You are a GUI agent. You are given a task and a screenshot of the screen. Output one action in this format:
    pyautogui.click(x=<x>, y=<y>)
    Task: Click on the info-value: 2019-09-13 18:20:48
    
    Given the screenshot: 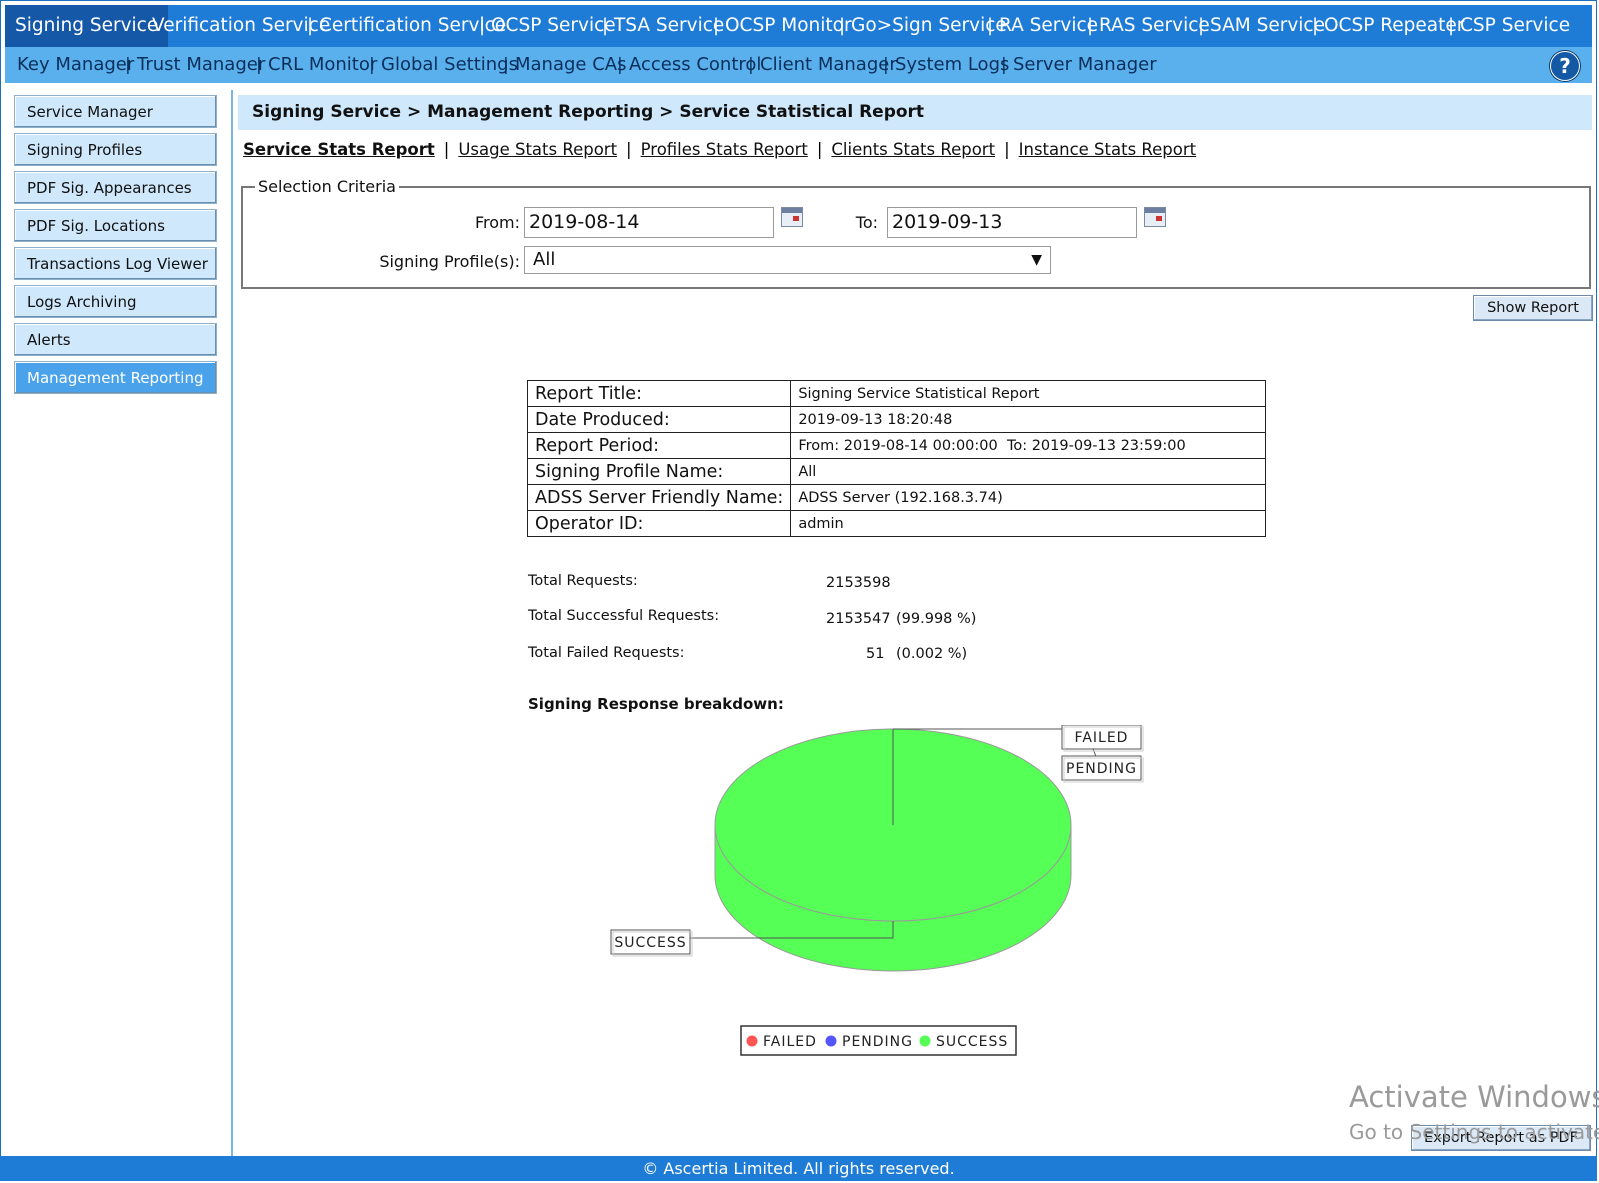 What is the action you would take?
    pyautogui.click(x=1028, y=419)
    